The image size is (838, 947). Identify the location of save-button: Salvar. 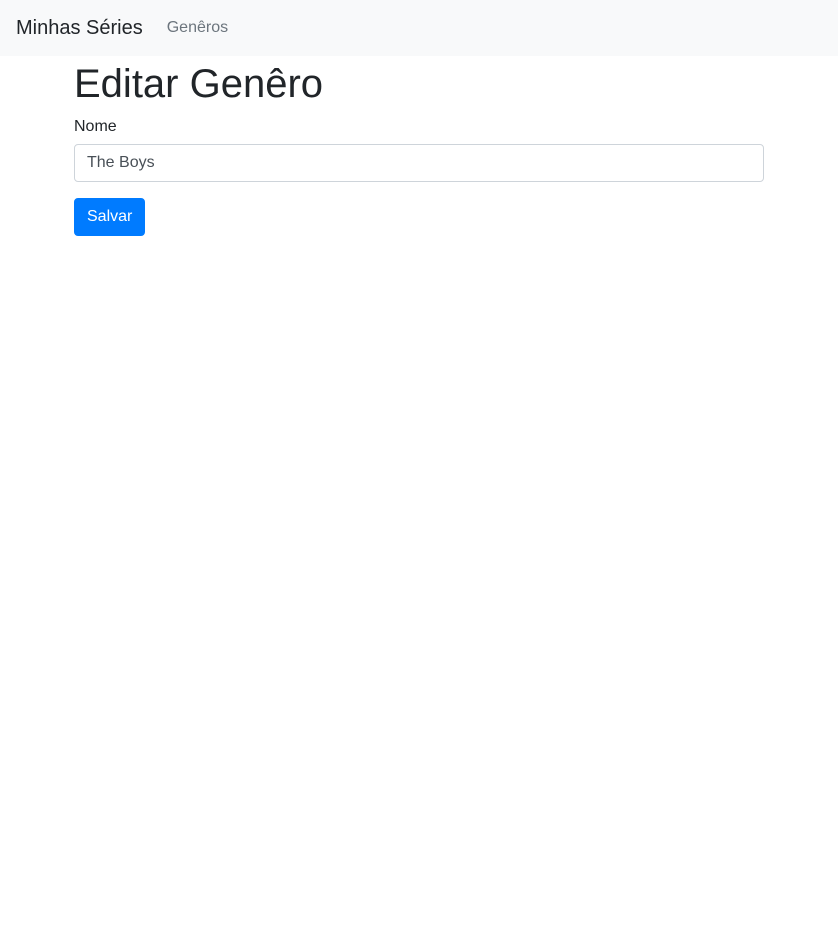
(110, 217).